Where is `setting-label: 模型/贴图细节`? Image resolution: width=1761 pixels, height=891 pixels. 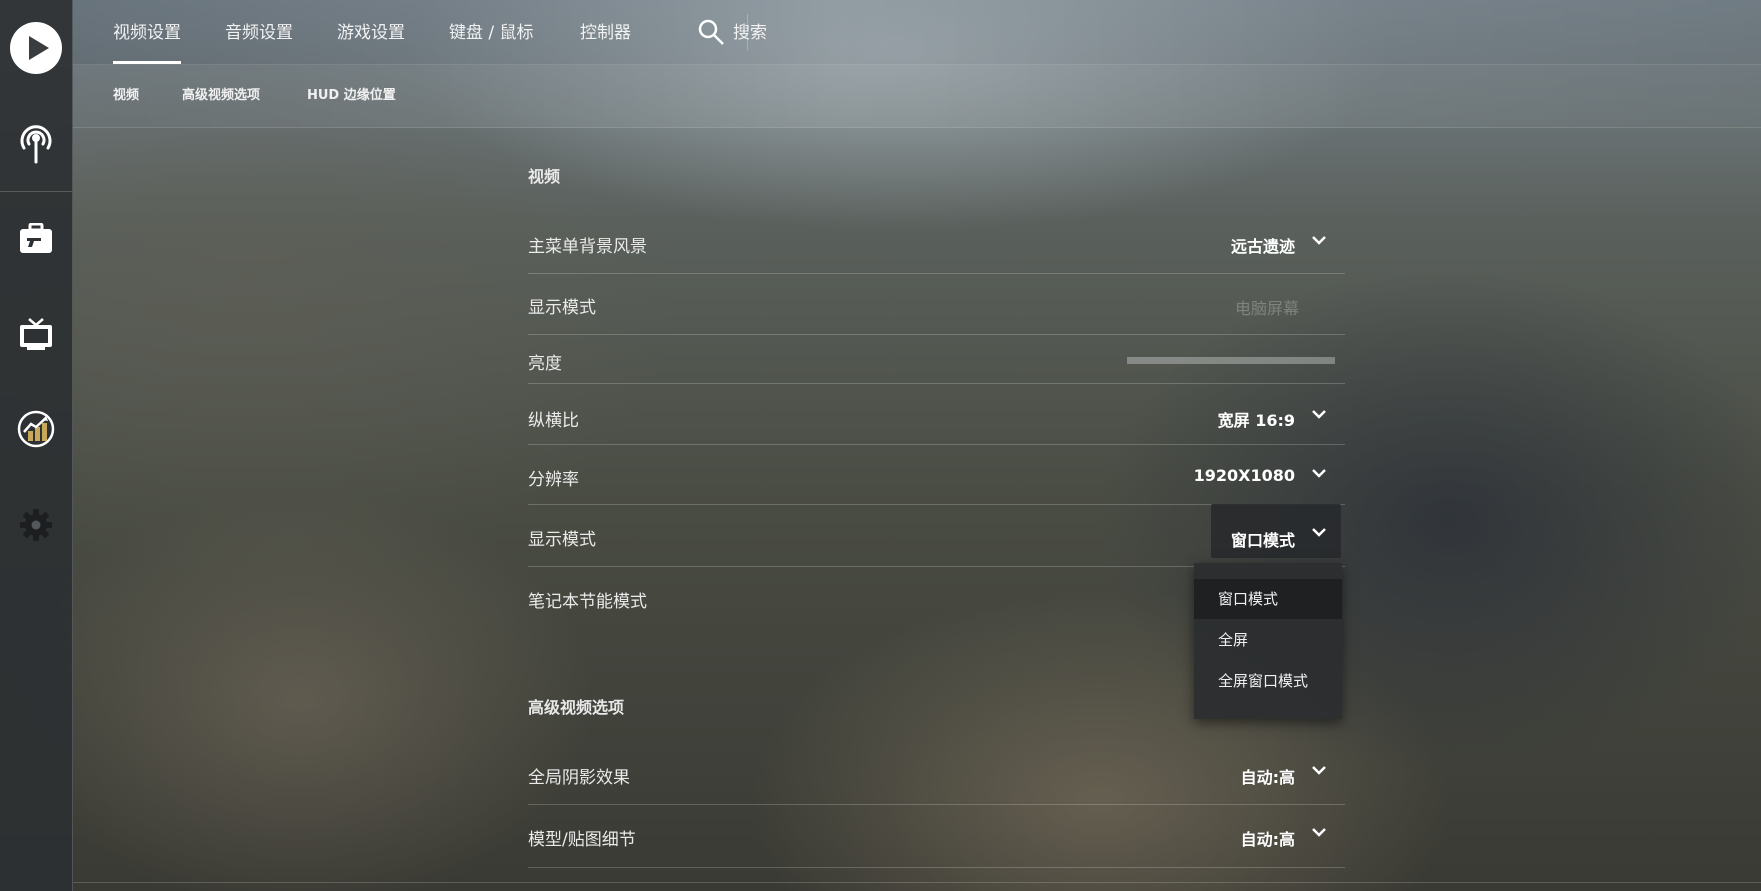
setting-label: 模型/贴图细节 is located at coordinates (582, 840).